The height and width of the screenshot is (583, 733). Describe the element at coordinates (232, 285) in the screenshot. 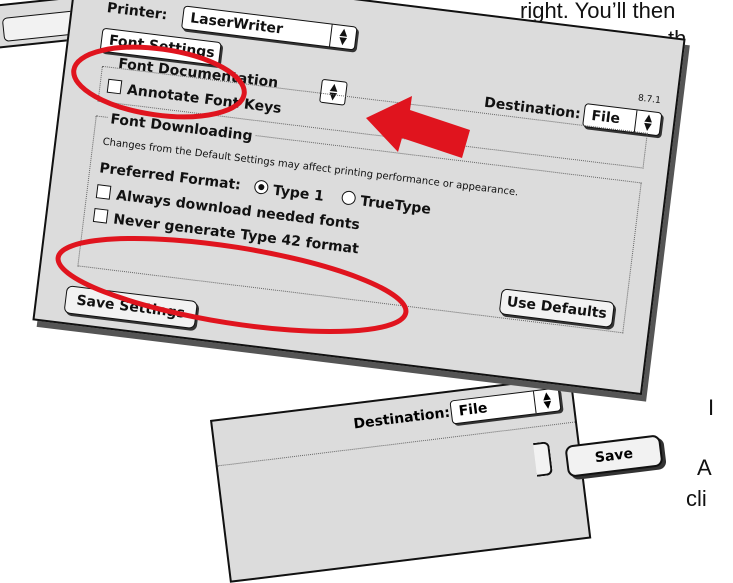

I see `highlight-circle-download-options` at that location.